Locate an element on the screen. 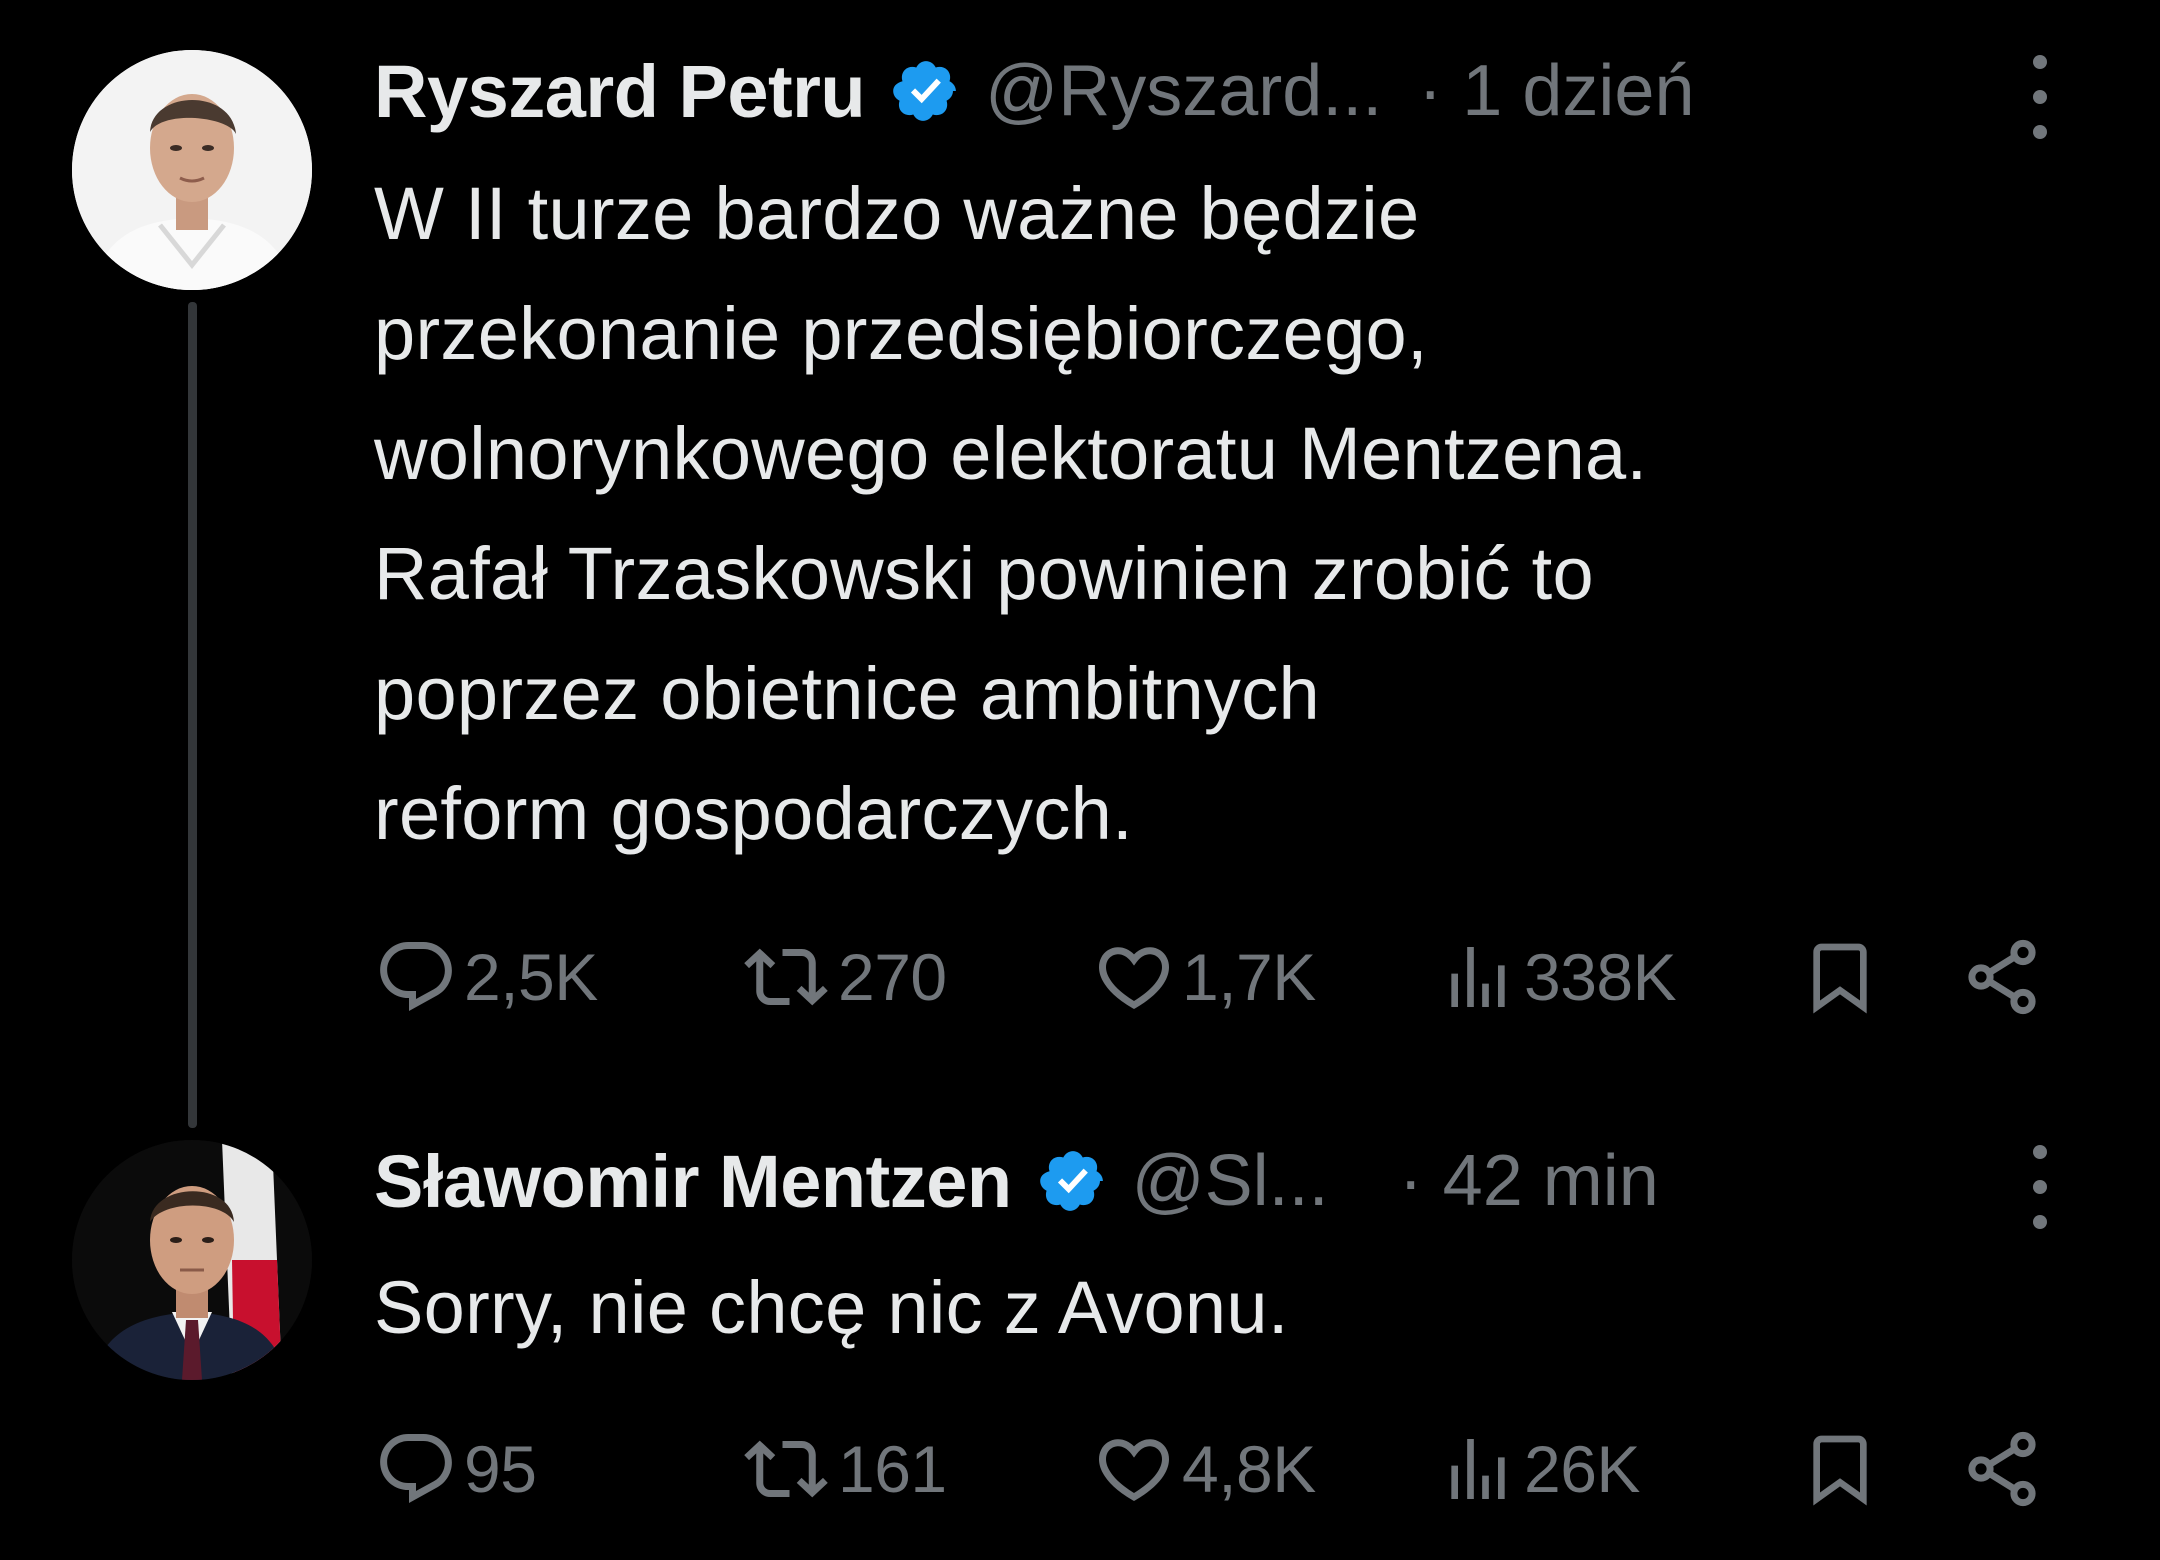 The image size is (2160, 1560). views-button: 26K is located at coordinates (1539, 1469).